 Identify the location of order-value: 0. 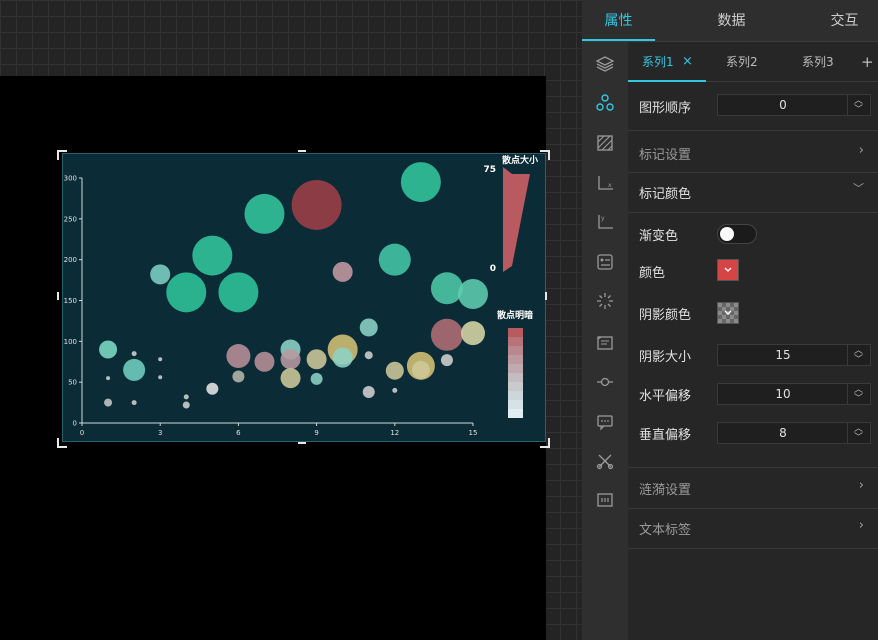
(783, 105).